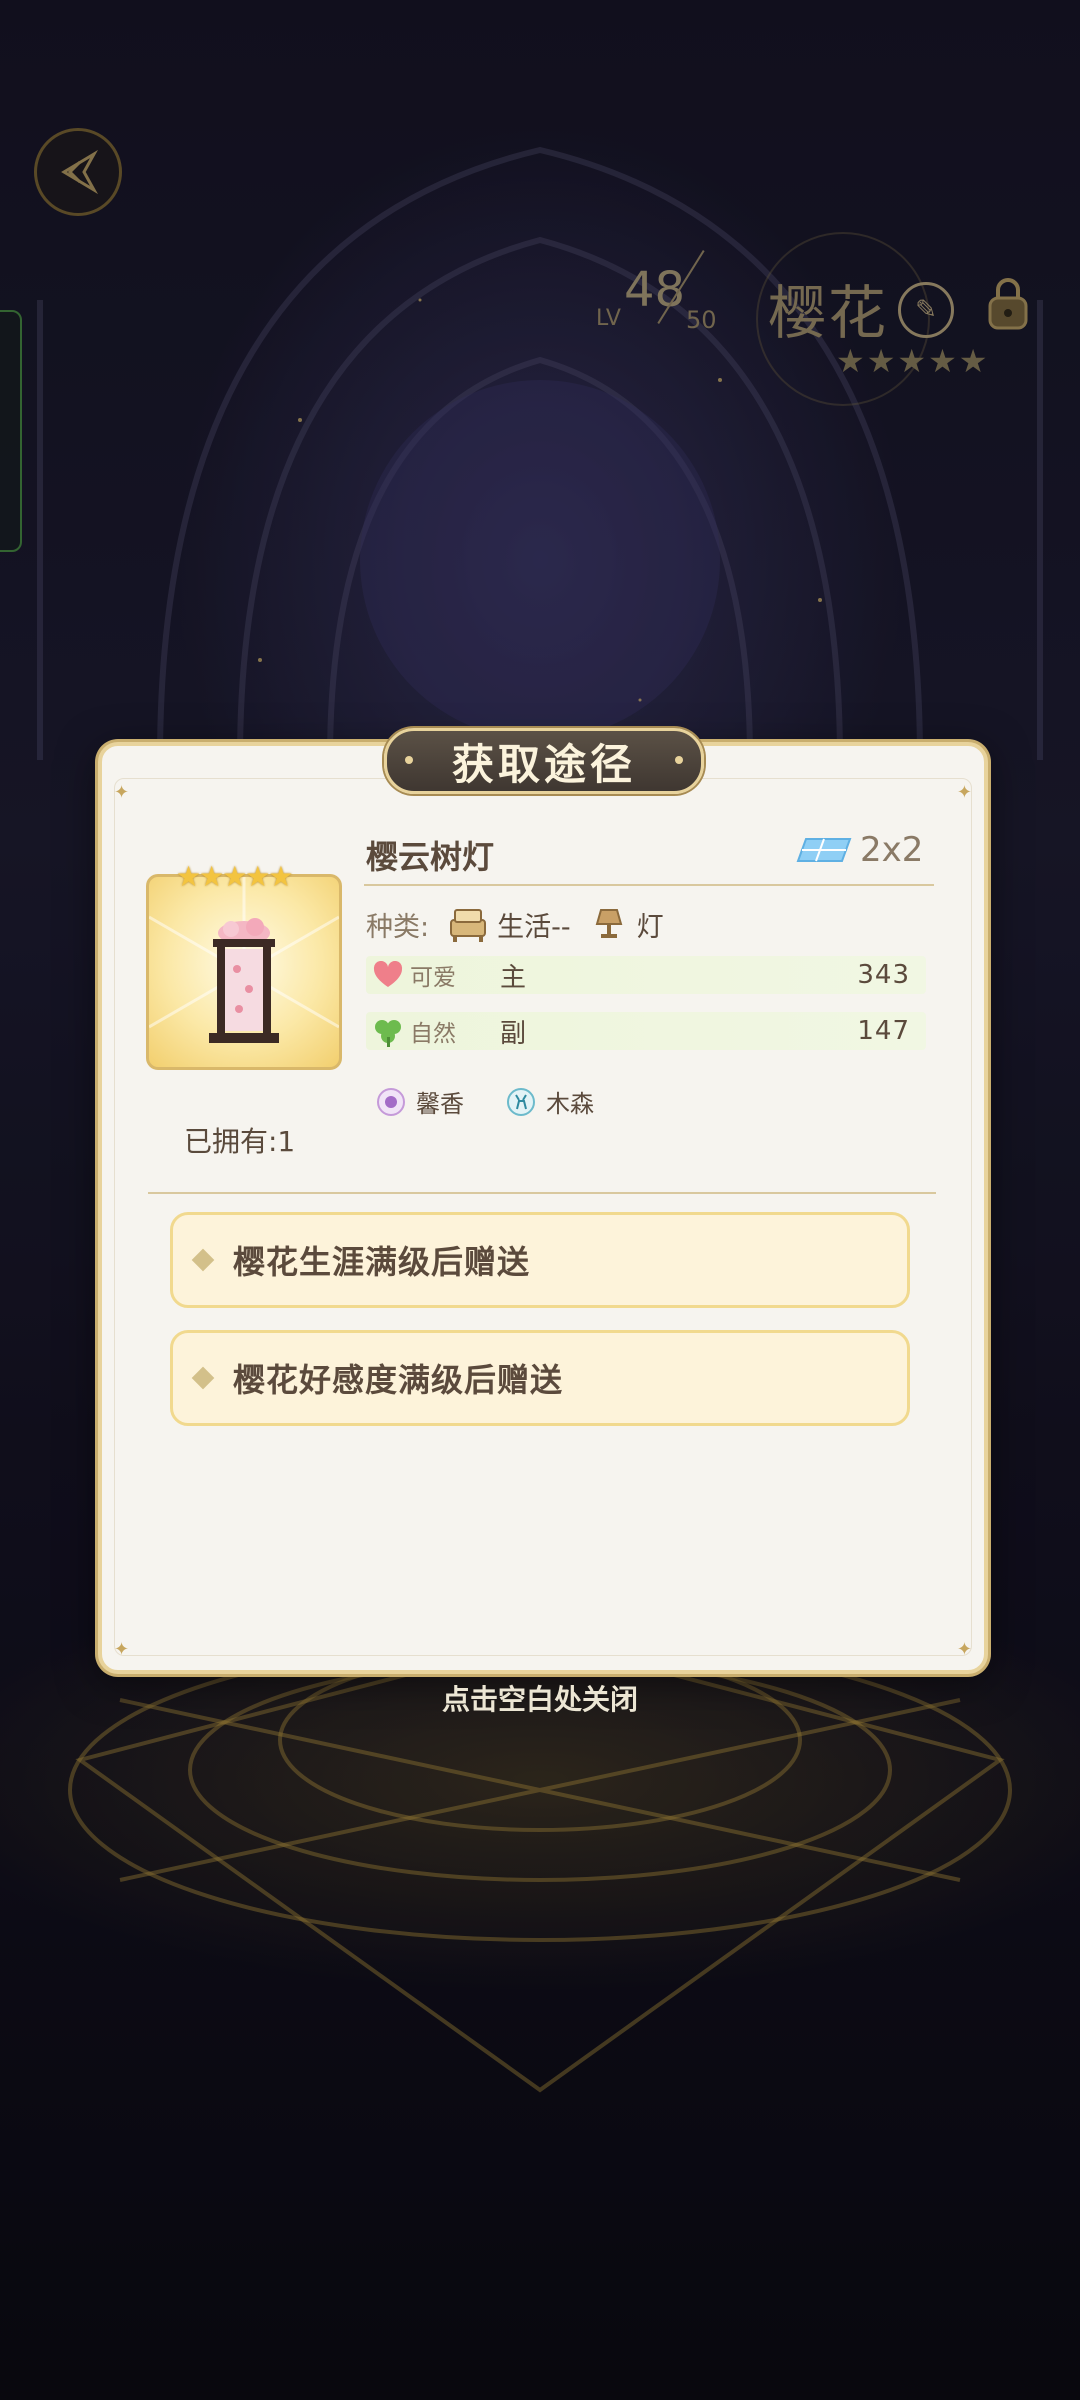  Describe the element at coordinates (534, 927) in the screenshot. I see `item-category: 生活--` at that location.